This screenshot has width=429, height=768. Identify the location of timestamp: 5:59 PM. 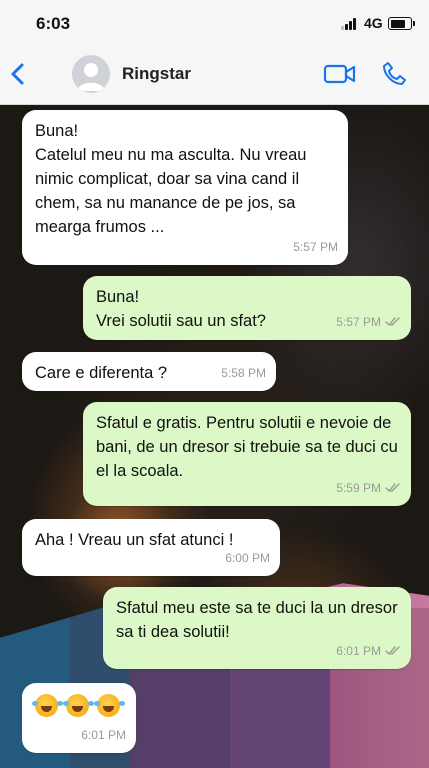
(358, 488).